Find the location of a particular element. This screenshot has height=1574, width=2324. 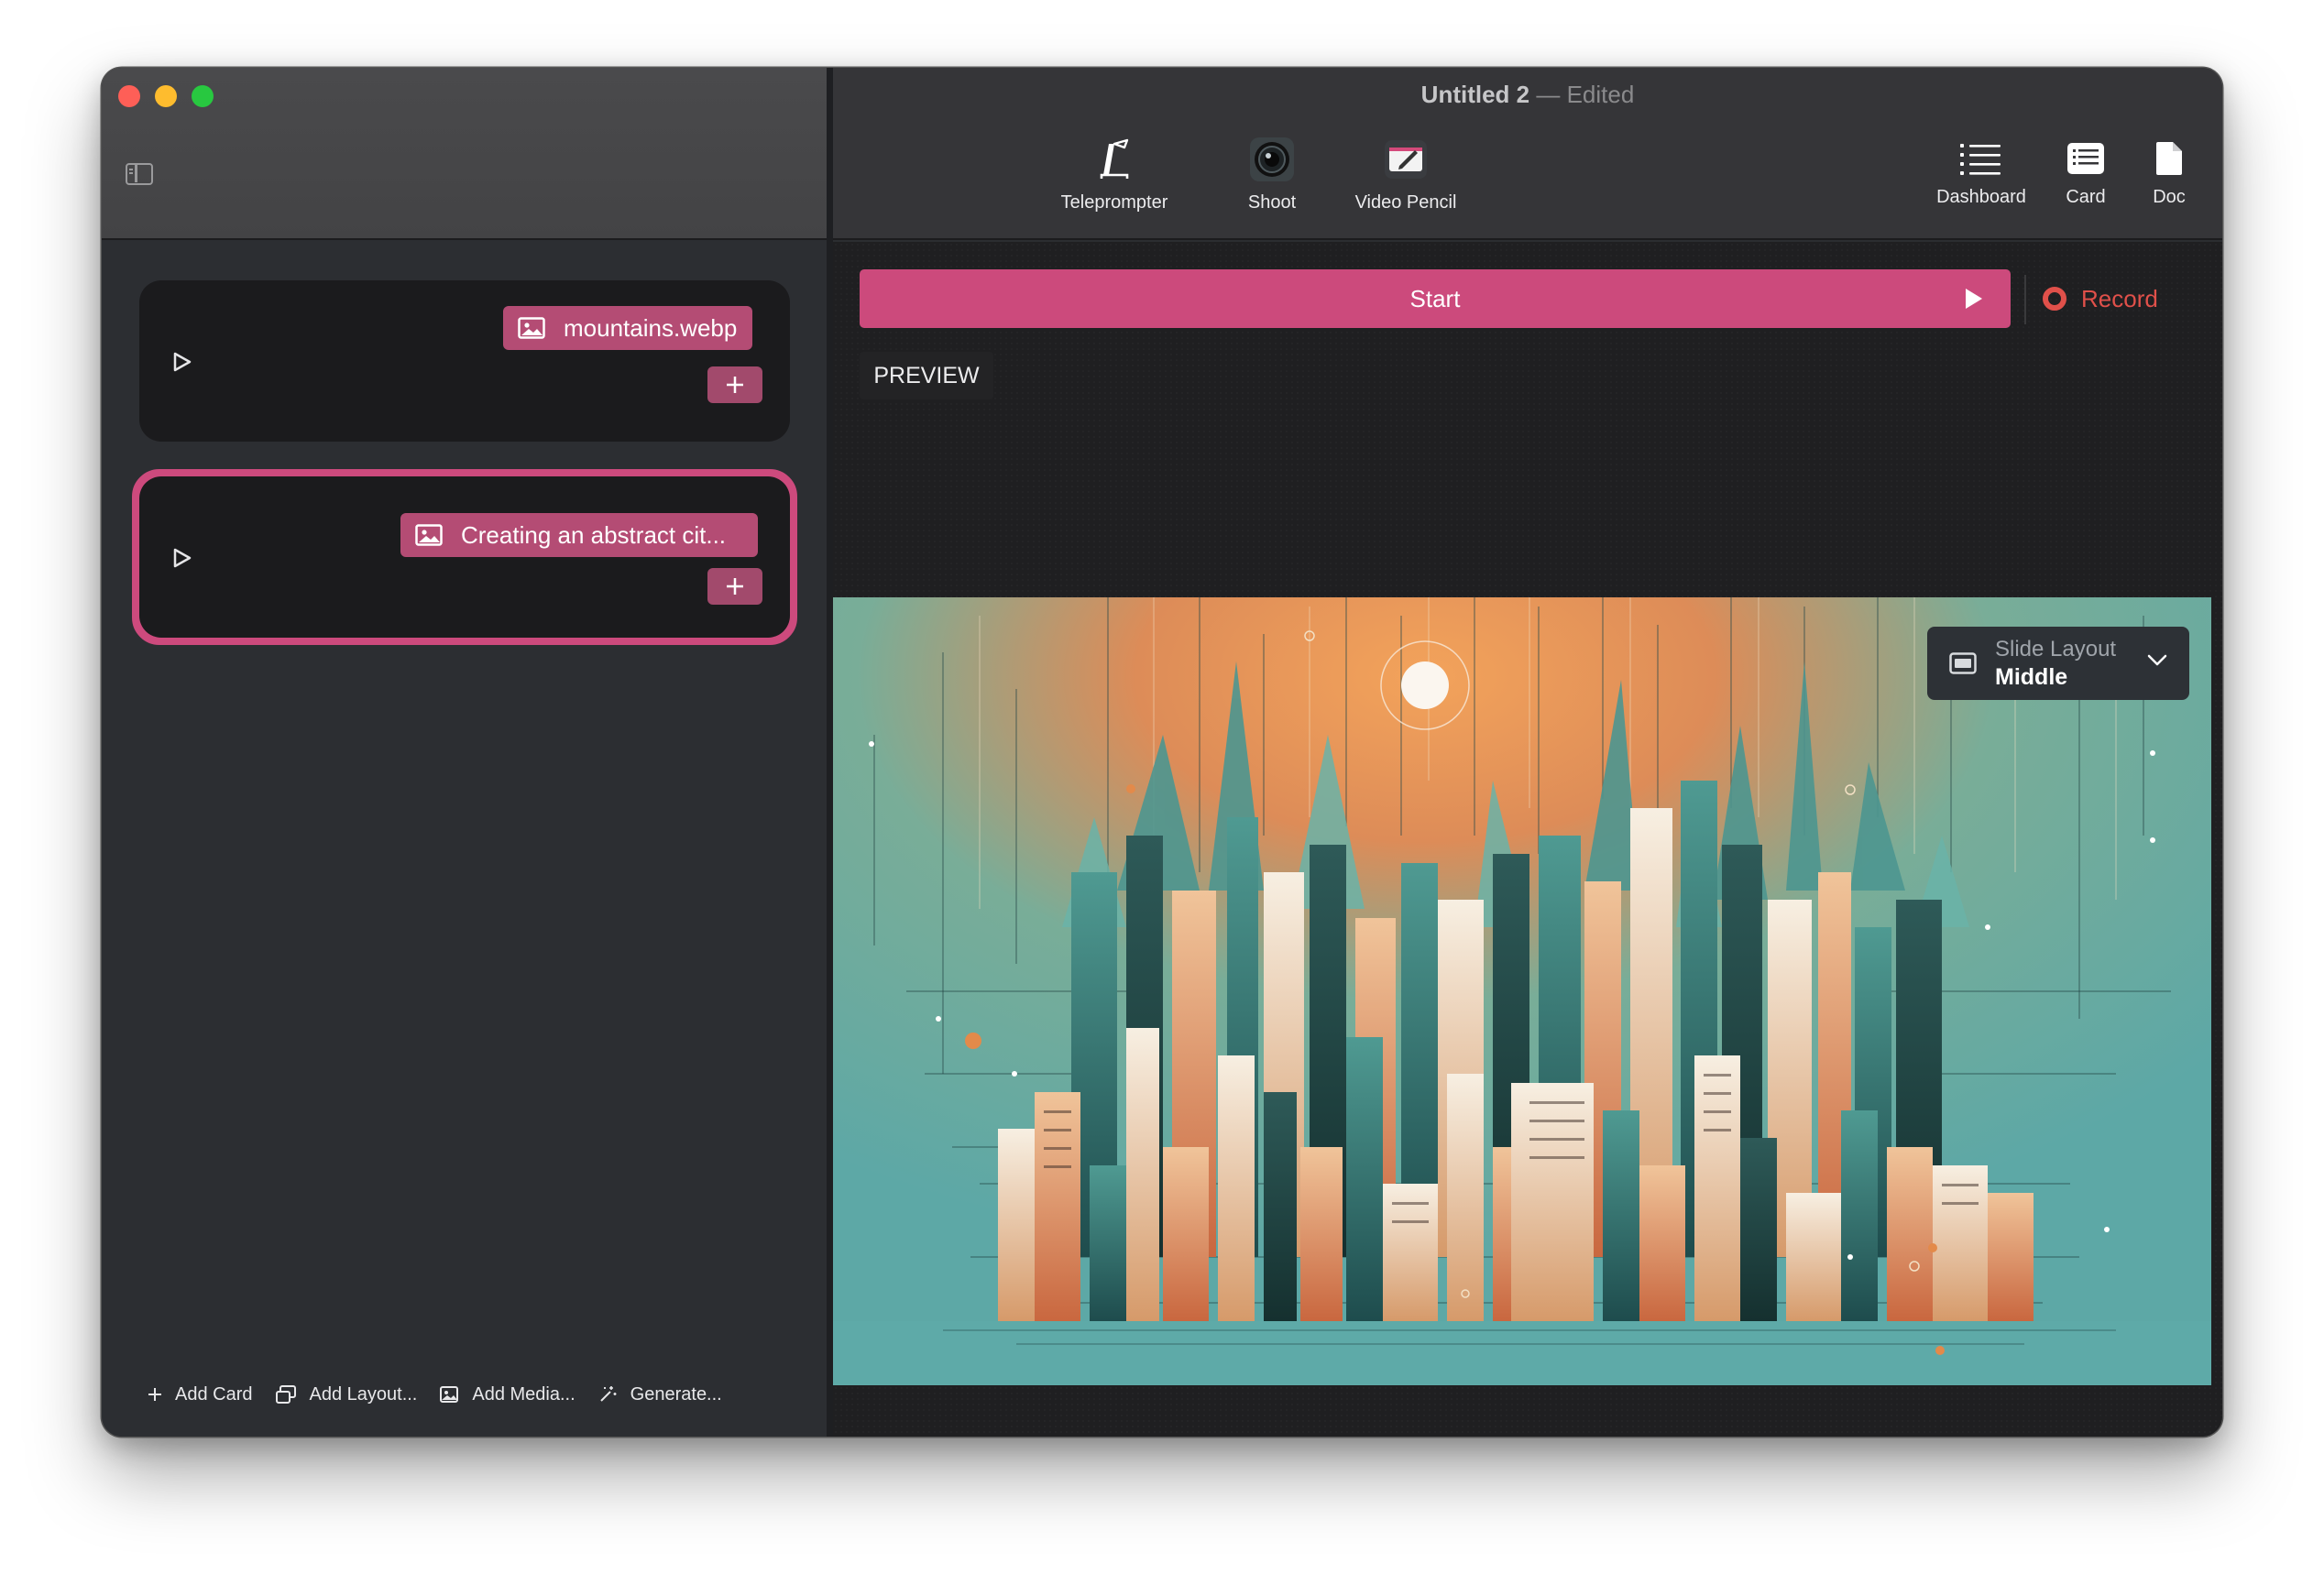

doc-icon is located at coordinates (2169, 158).